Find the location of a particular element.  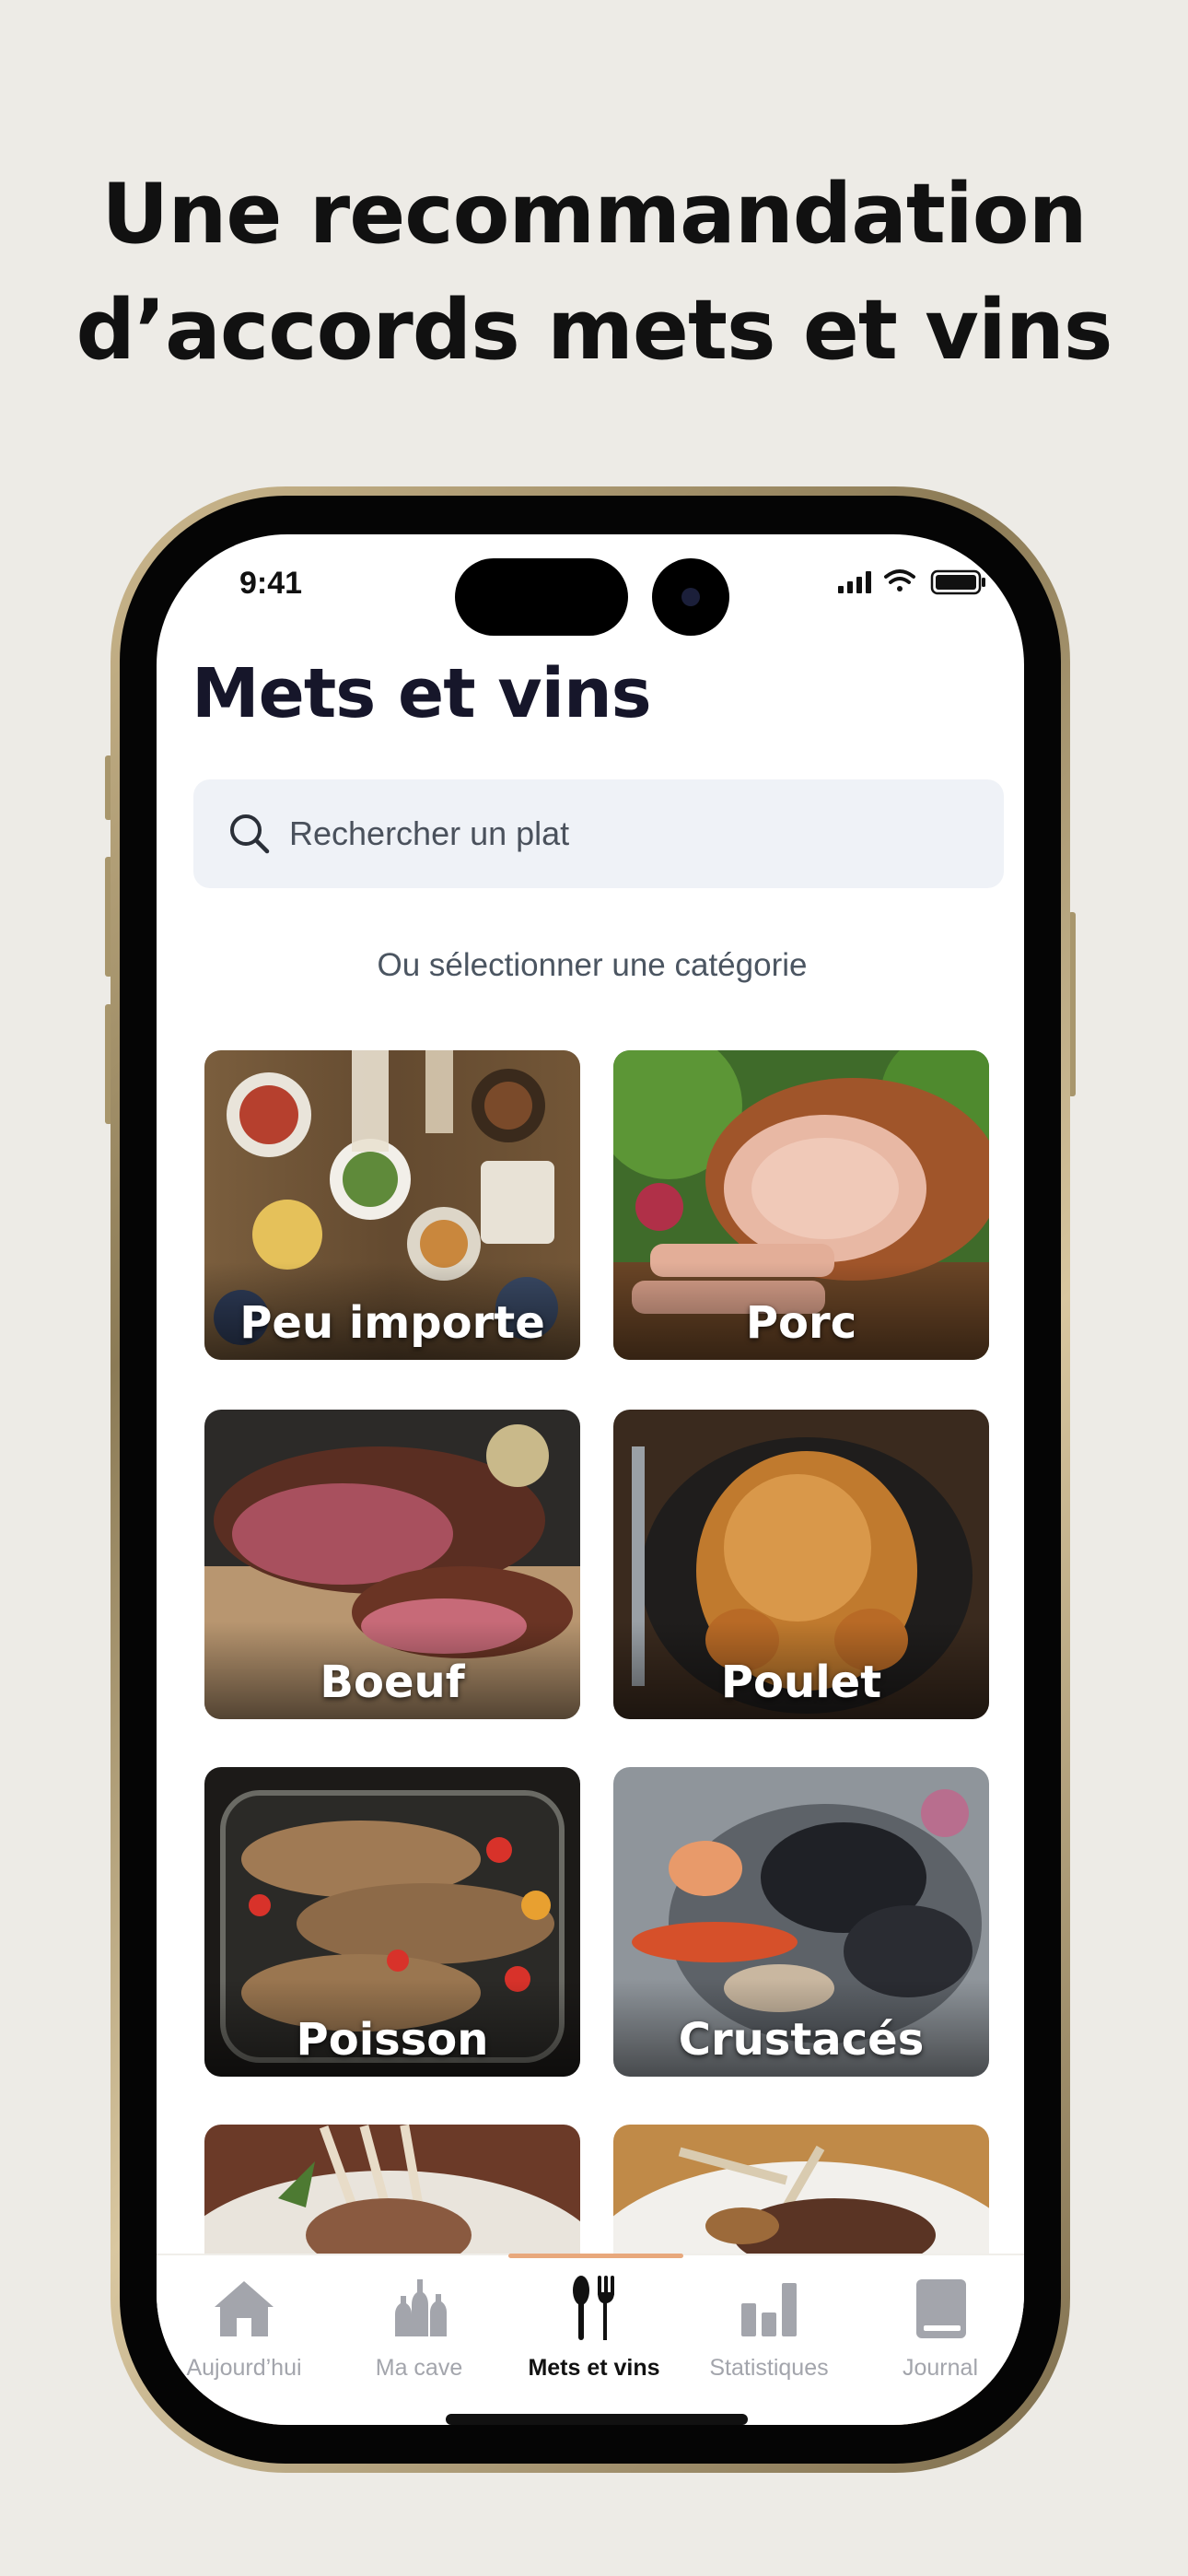

category-section-label: Ou sélectionner une catégorie is located at coordinates (592, 965).